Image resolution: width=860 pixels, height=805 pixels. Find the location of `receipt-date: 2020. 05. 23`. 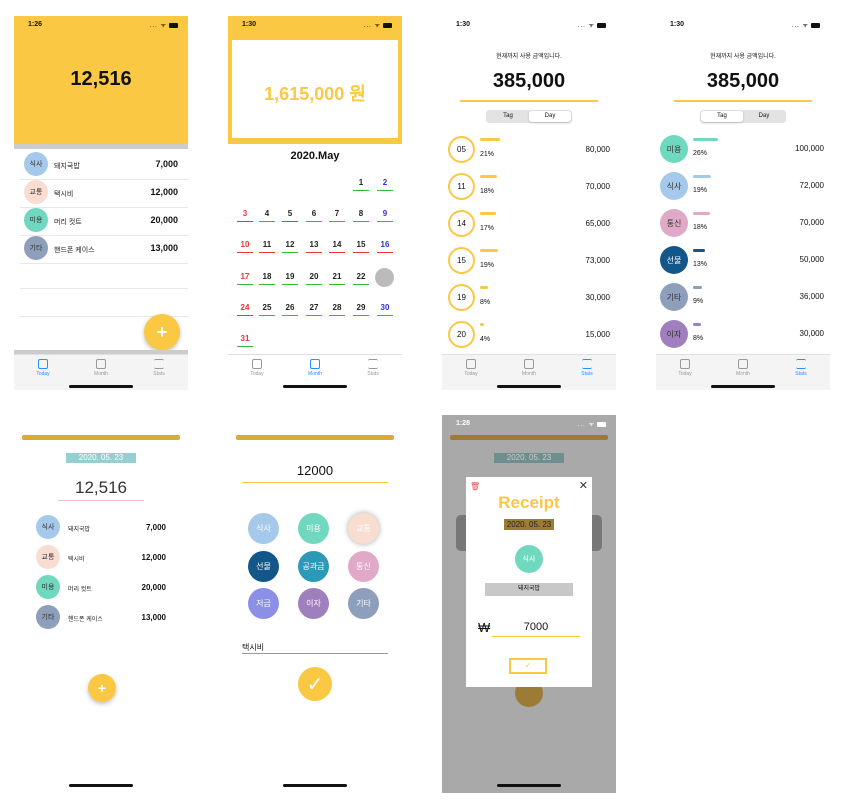

receipt-date: 2020. 05. 23 is located at coordinates (529, 524).